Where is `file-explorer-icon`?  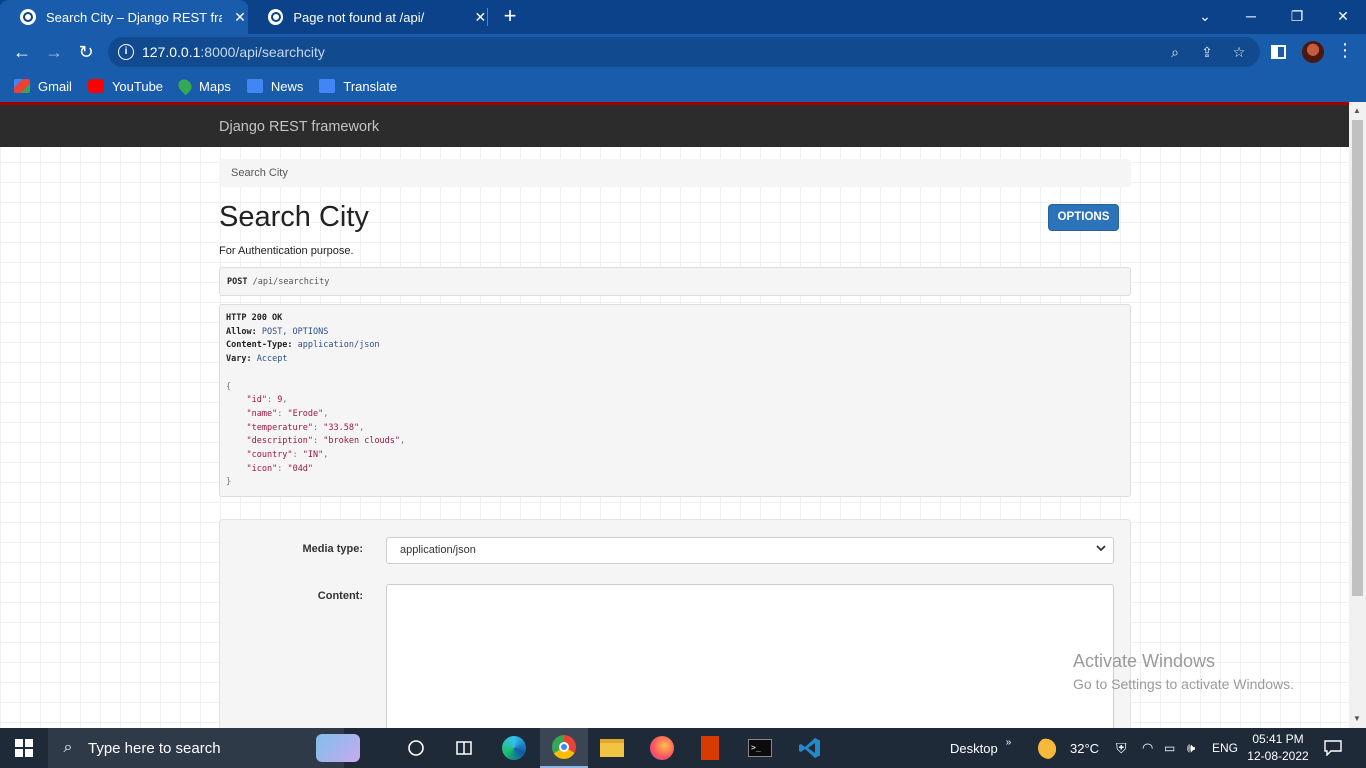 file-explorer-icon is located at coordinates (612, 748).